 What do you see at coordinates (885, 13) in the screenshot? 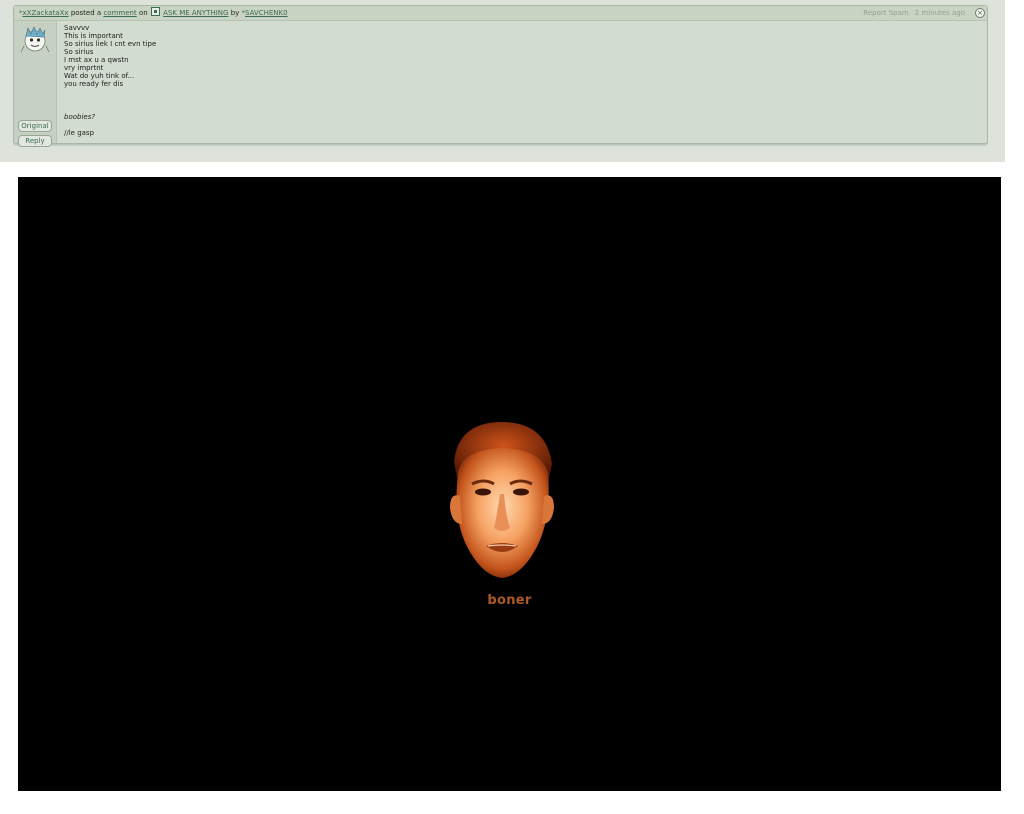
I see `report-spam-link: Report Spam` at bounding box center [885, 13].